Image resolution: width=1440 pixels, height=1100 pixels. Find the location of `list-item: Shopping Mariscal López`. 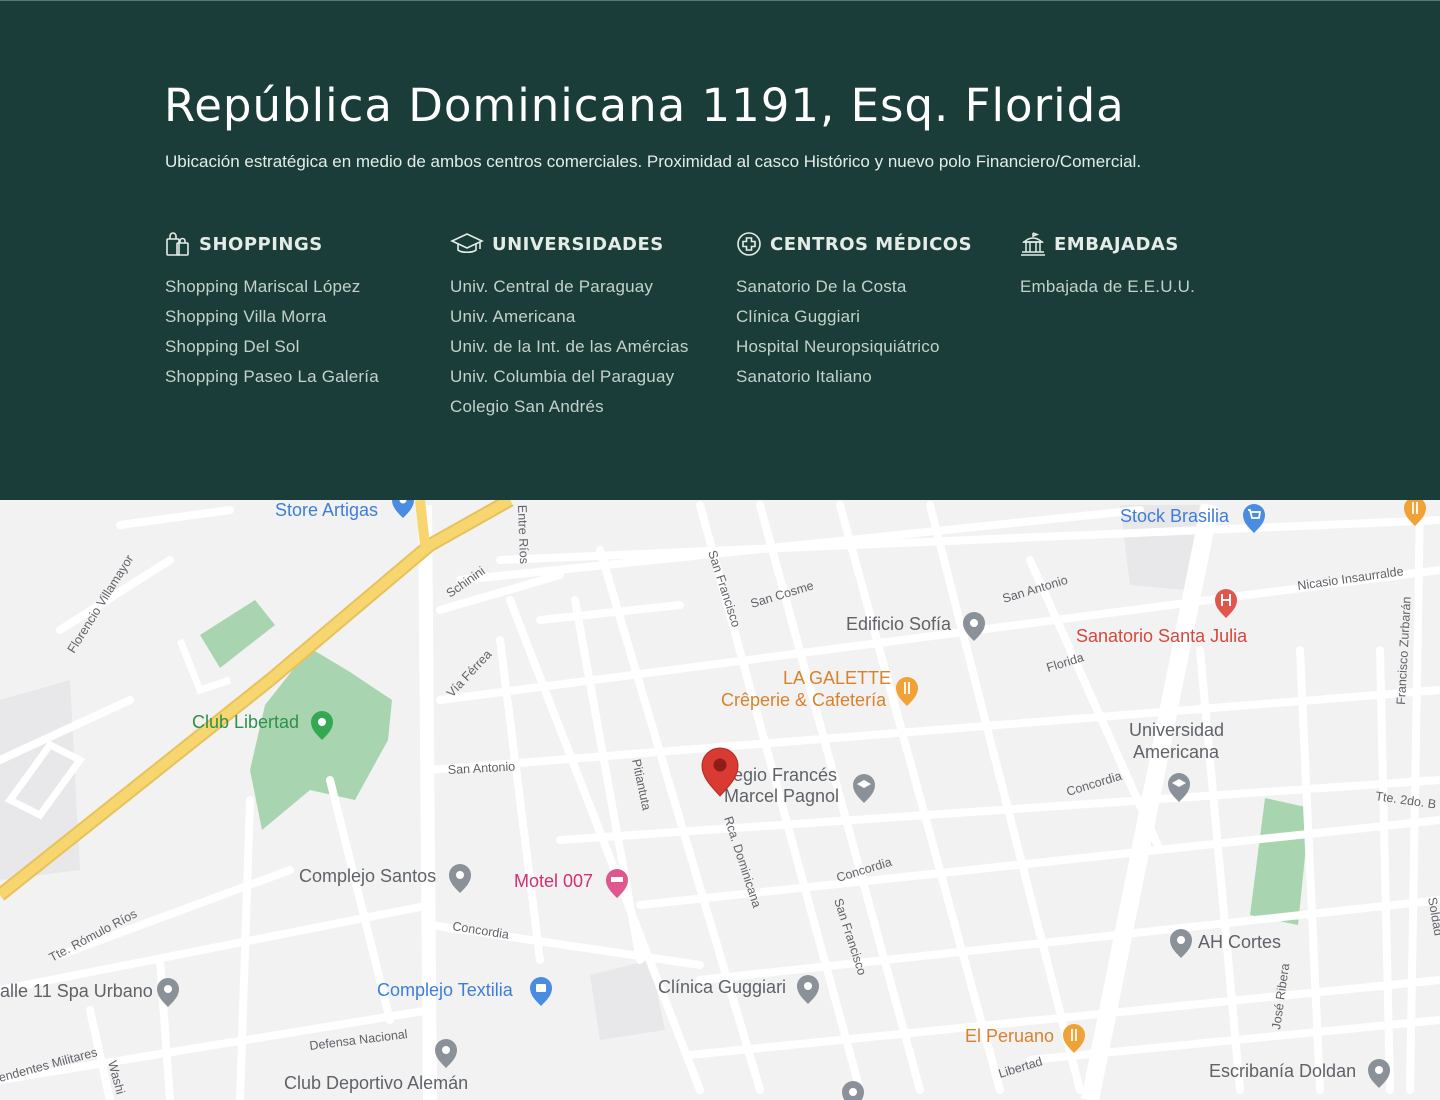

list-item: Shopping Mariscal López is located at coordinates (263, 286).